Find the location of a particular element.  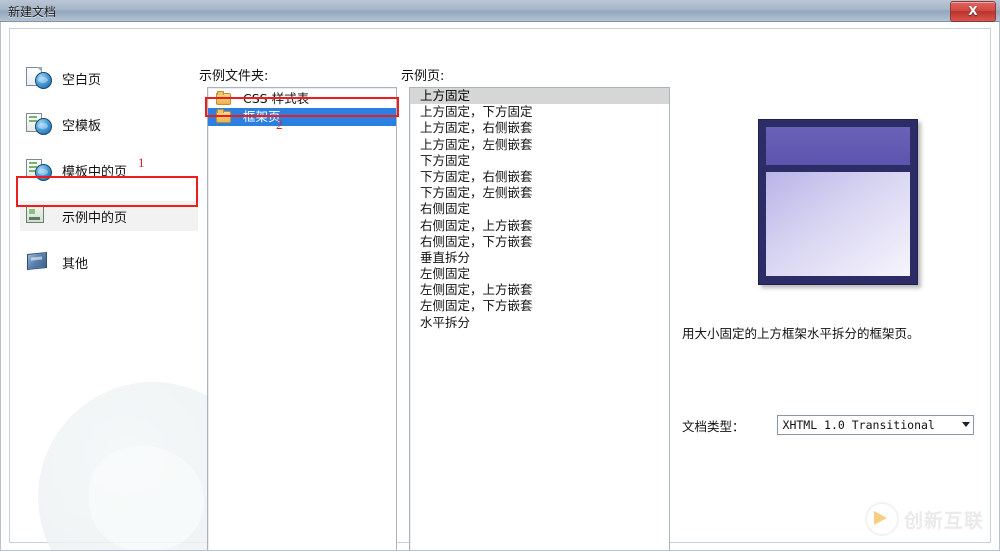

doctype-row: 文档类型： XHTML 1.0 Transitional is located at coordinates (837, 425).